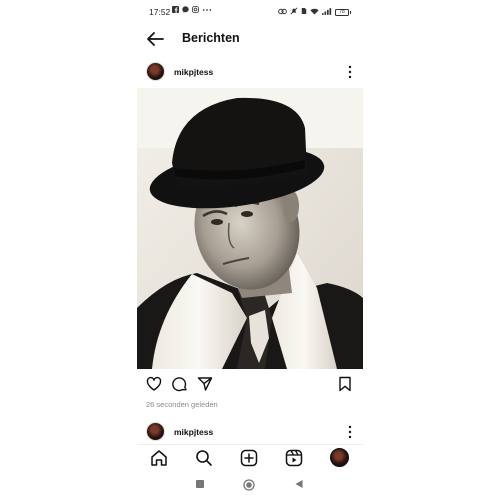 The width and height of the screenshot is (500, 500). I want to click on back-button, so click(299, 484).